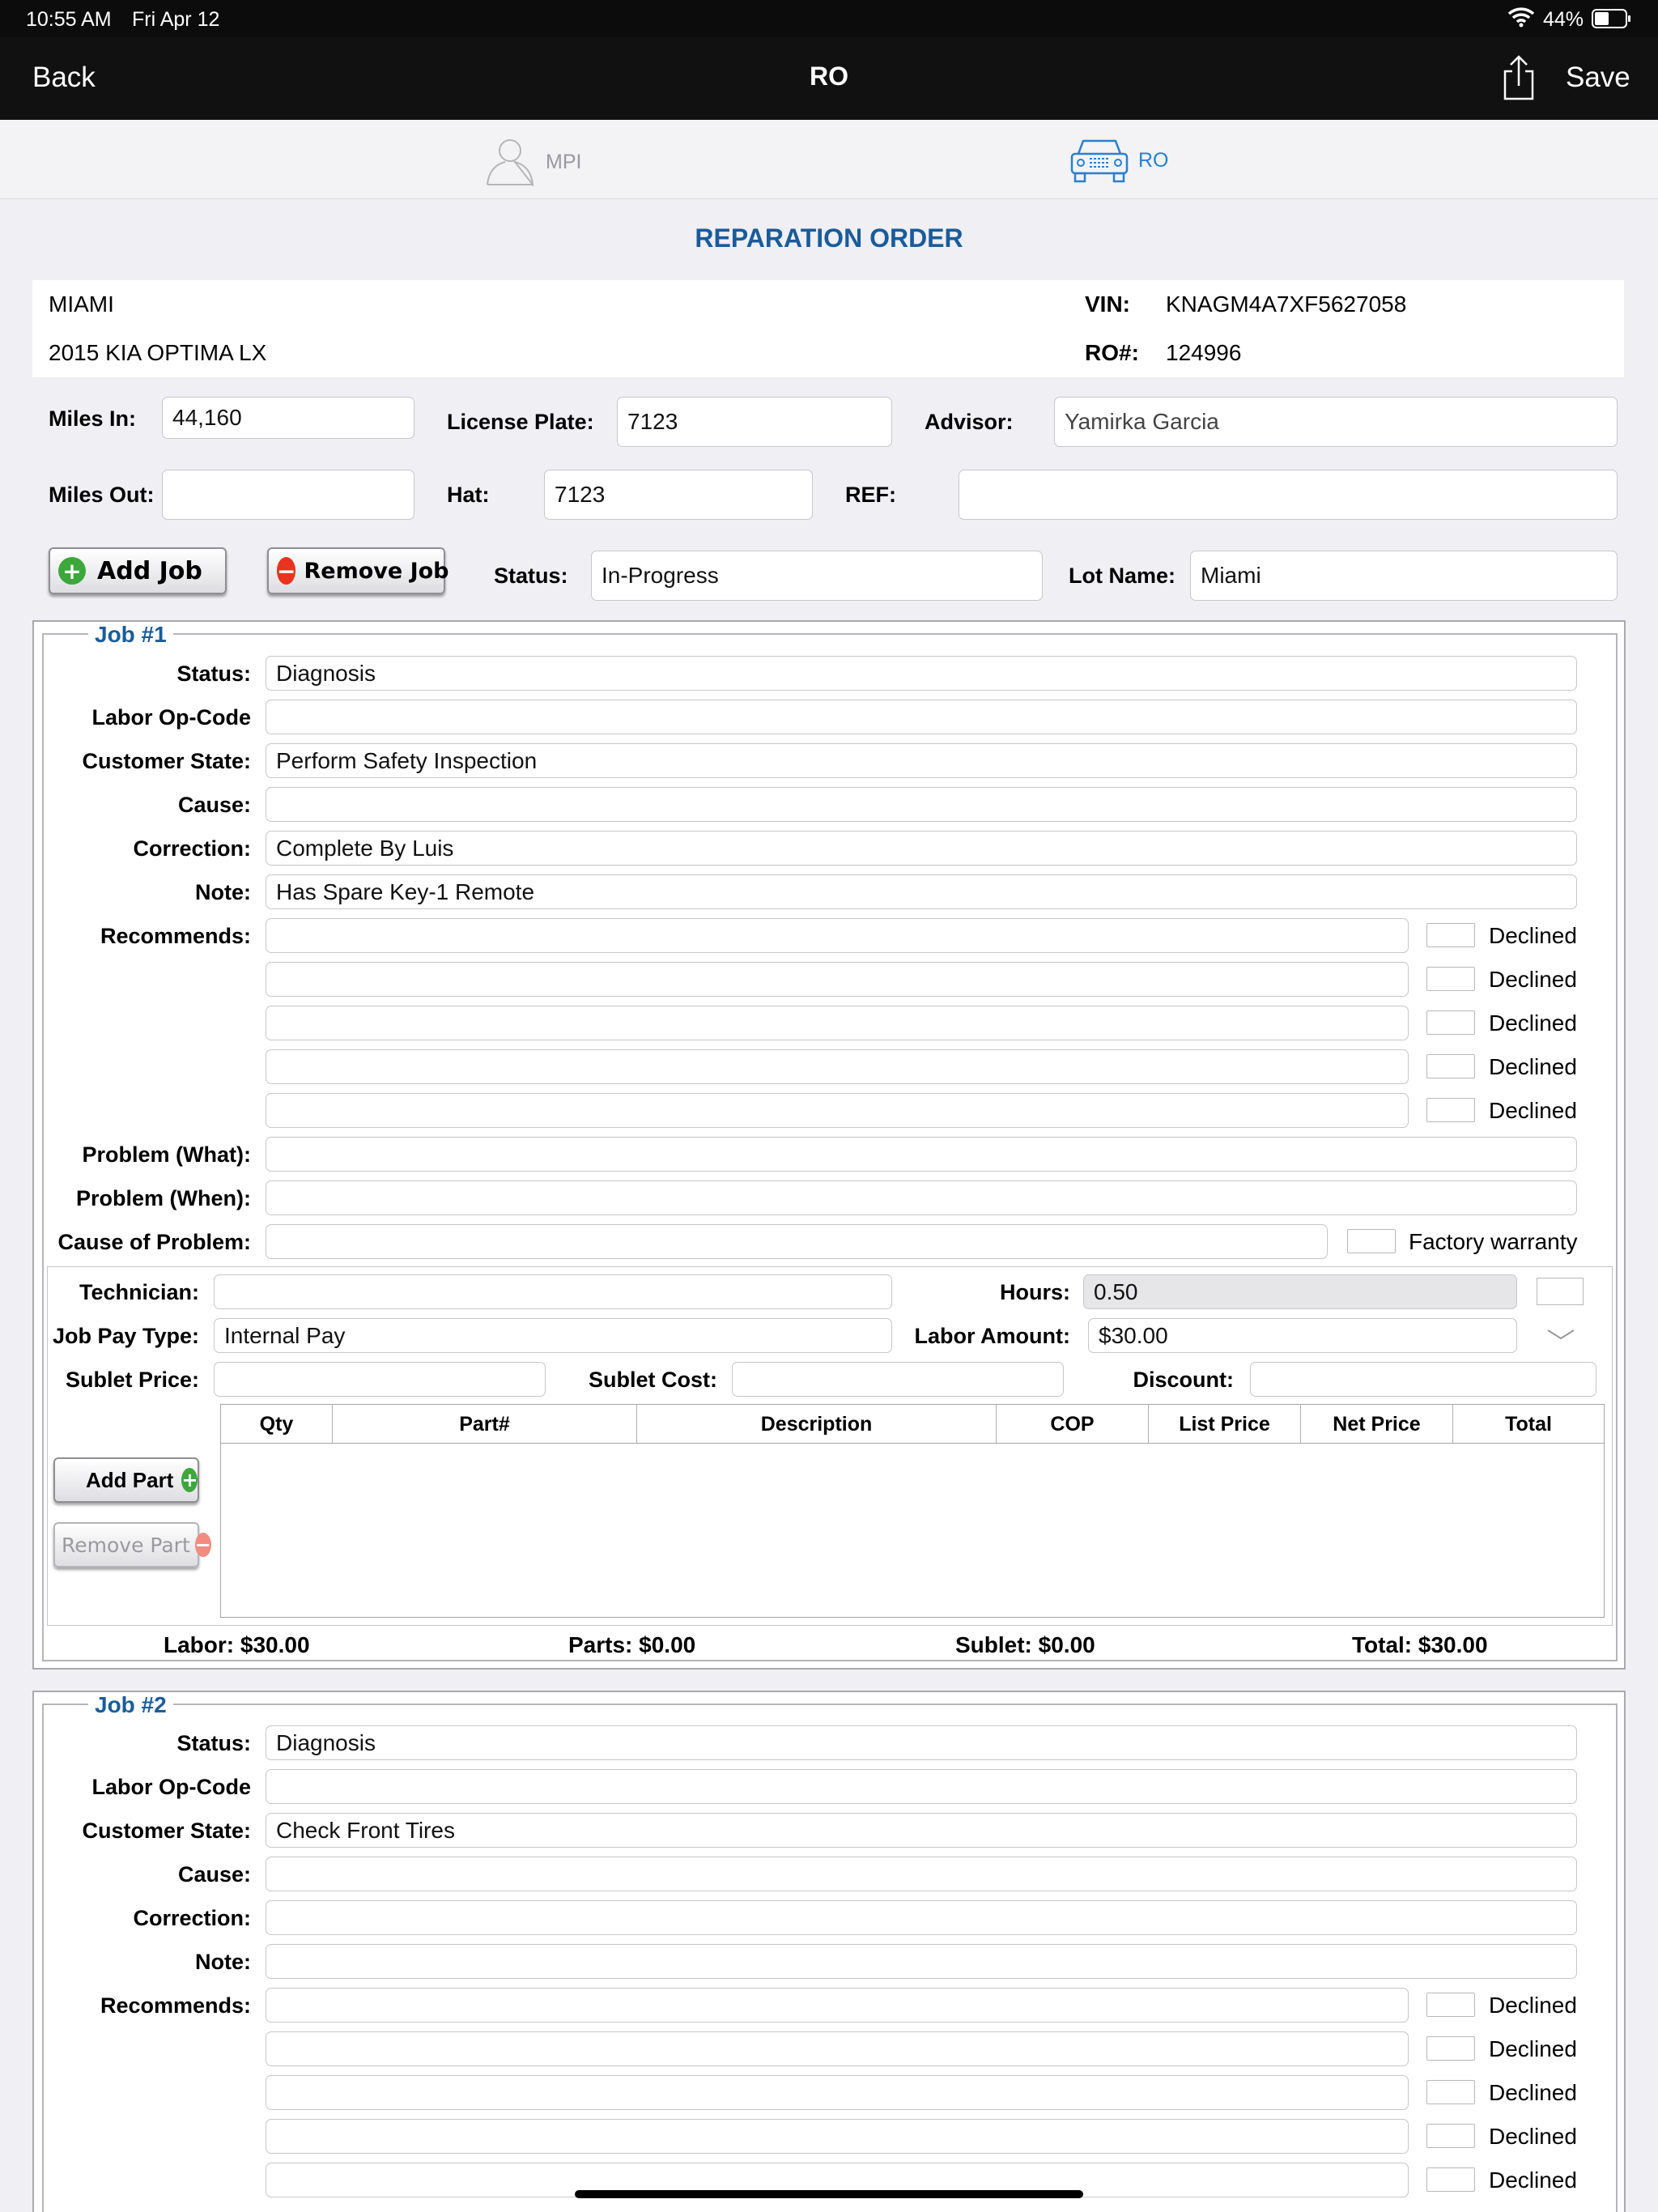  What do you see at coordinates (132, 1545) in the screenshot?
I see `remove-part-button: Remove Part −` at bounding box center [132, 1545].